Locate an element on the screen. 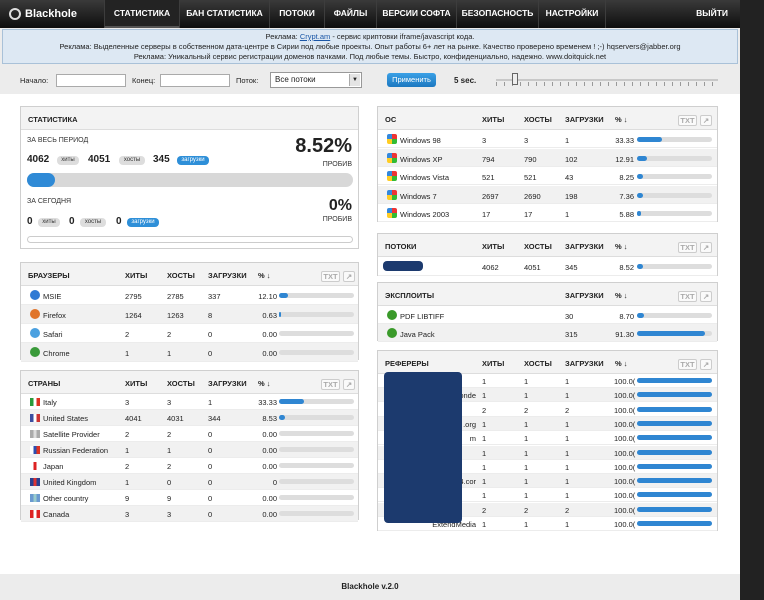 This screenshot has width=764, height=600. nav-security: БЕЗОПАСНОСТЬ is located at coordinates (497, 14).